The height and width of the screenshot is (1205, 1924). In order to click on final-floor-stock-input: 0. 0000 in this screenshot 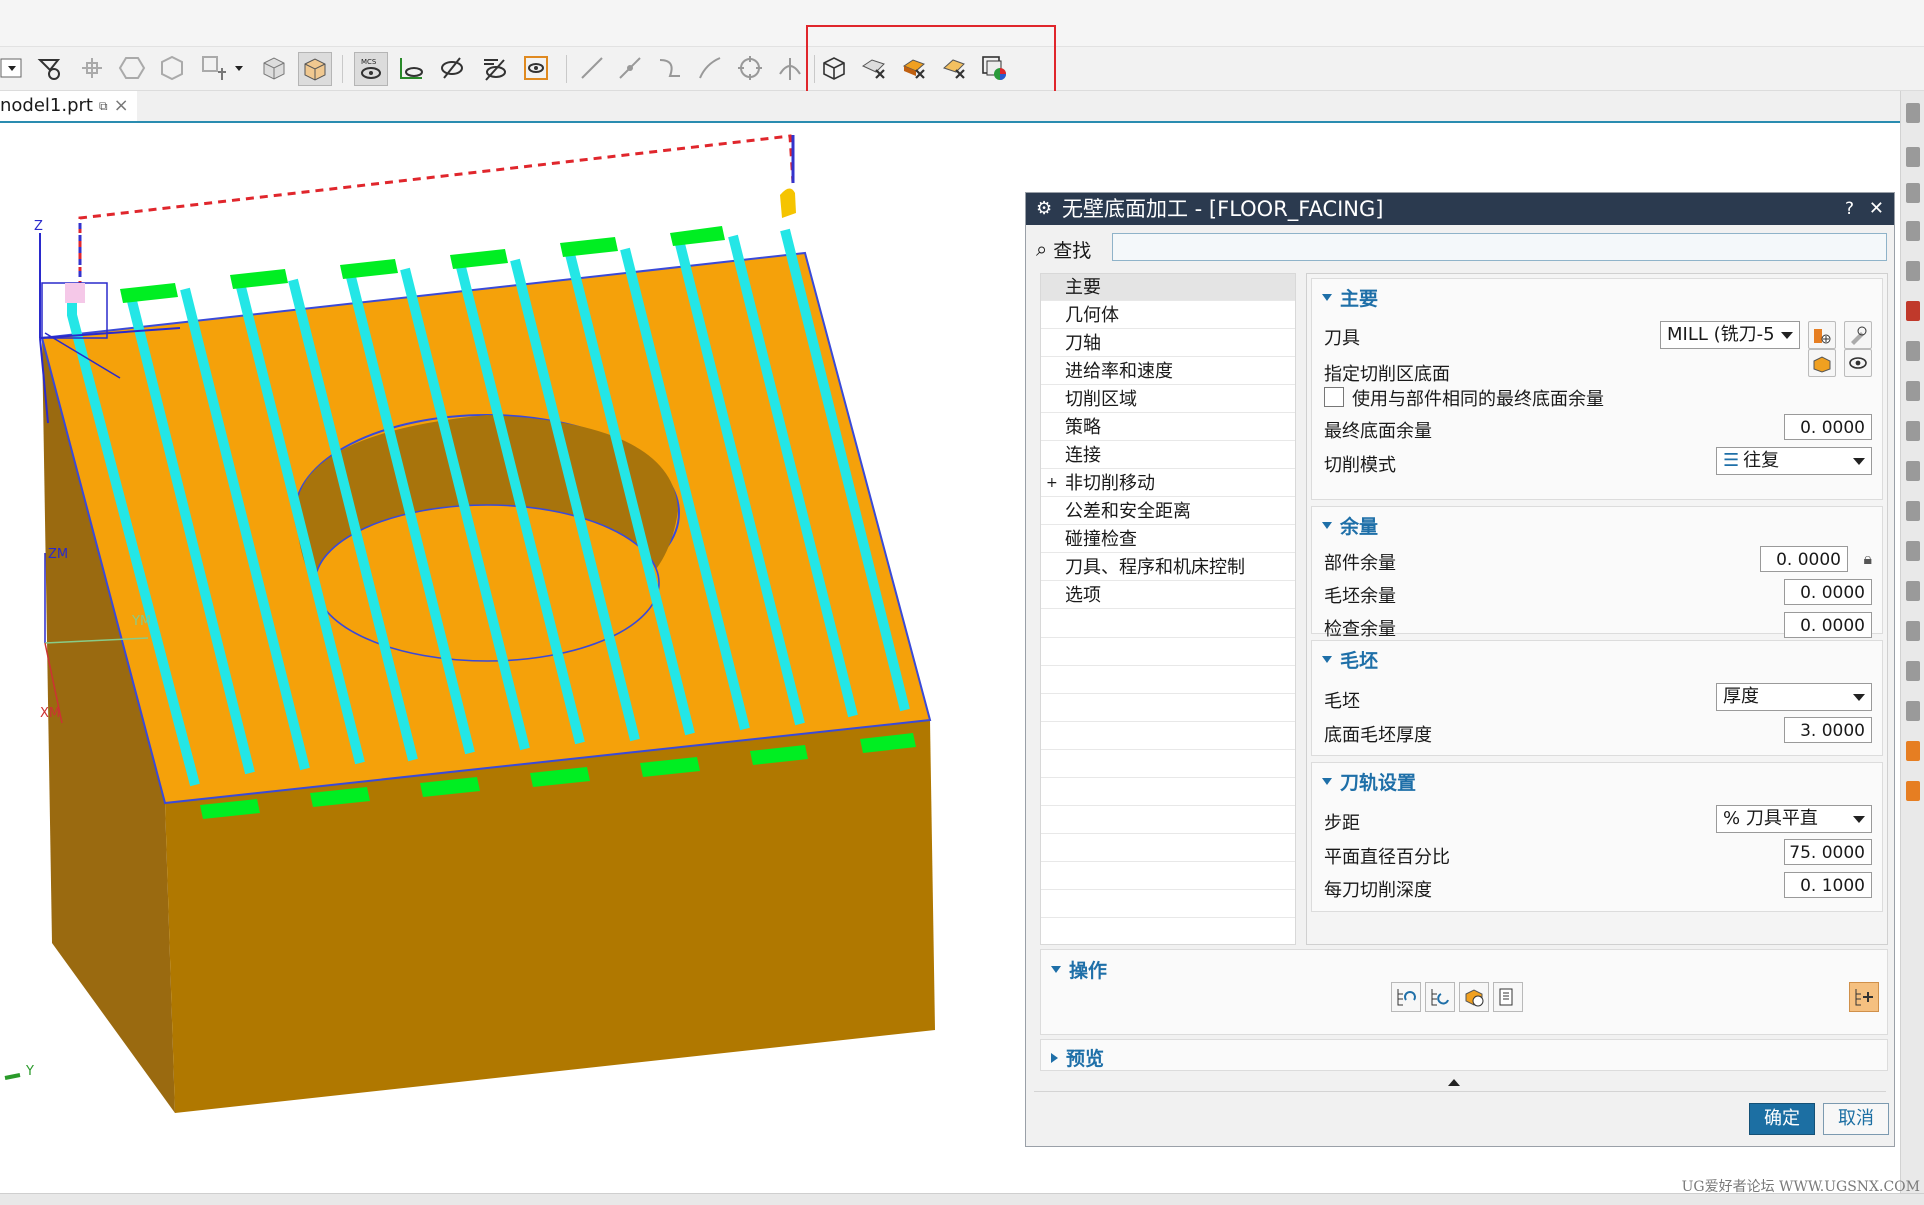, I will do `click(1828, 427)`.